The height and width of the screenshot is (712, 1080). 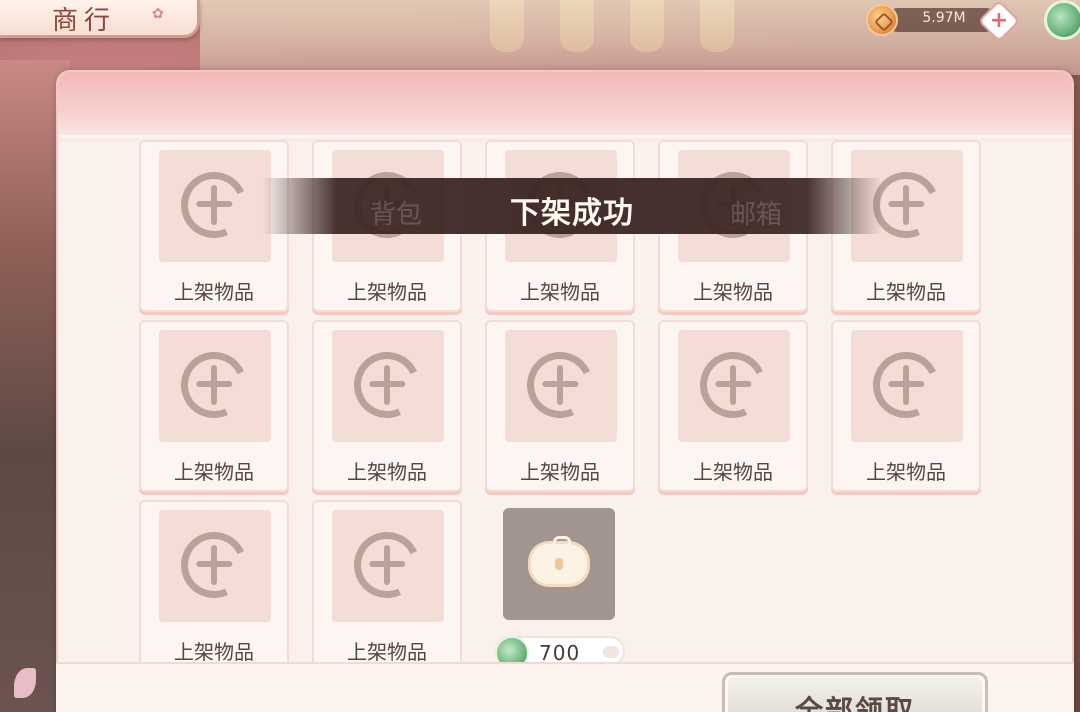 What do you see at coordinates (611, 652) in the screenshot?
I see `cloud-icon` at bounding box center [611, 652].